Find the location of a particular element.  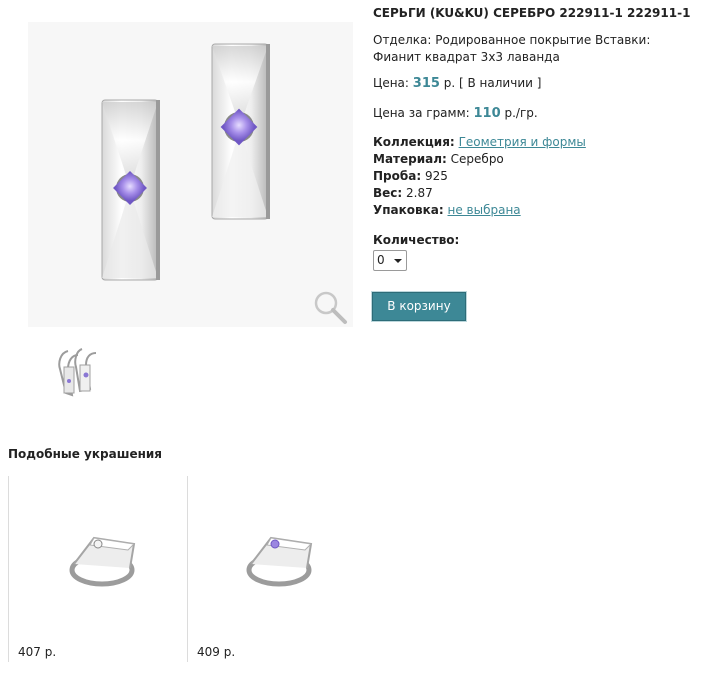

weight-value: 2.87 is located at coordinates (419, 193).